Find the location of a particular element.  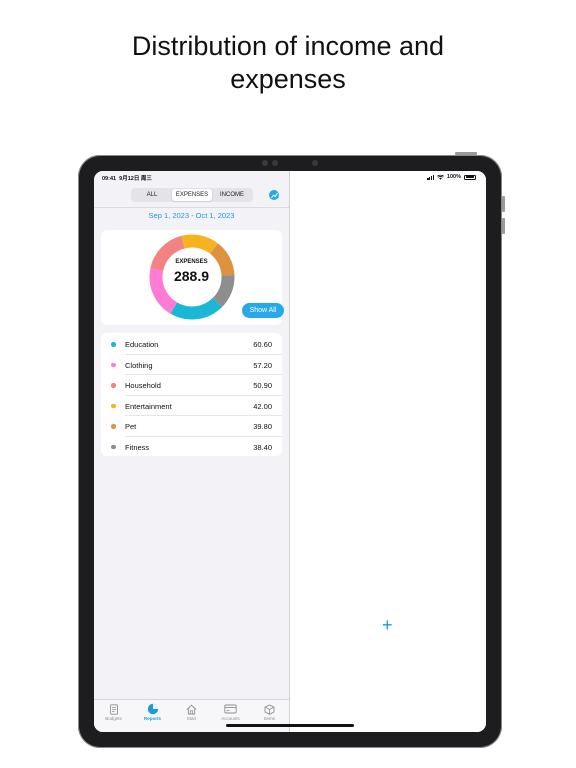

tab-reports: Reports is located at coordinates (152, 712).